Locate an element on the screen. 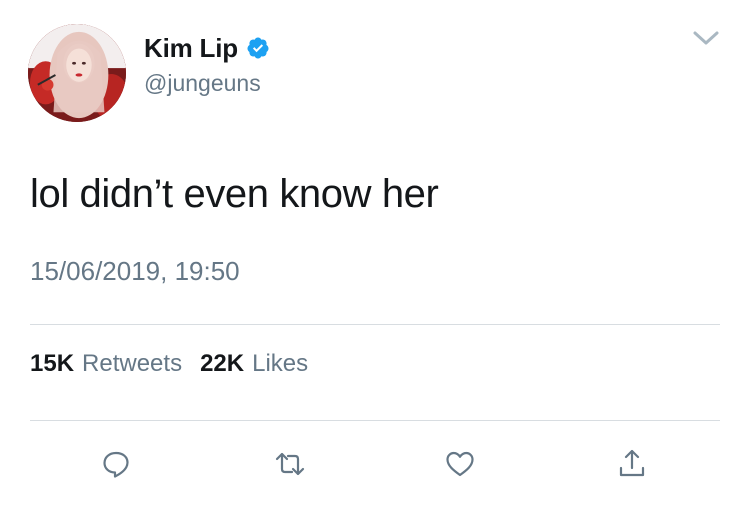 This screenshot has width=750, height=511. retweet-arrows-icon is located at coordinates (290, 464).